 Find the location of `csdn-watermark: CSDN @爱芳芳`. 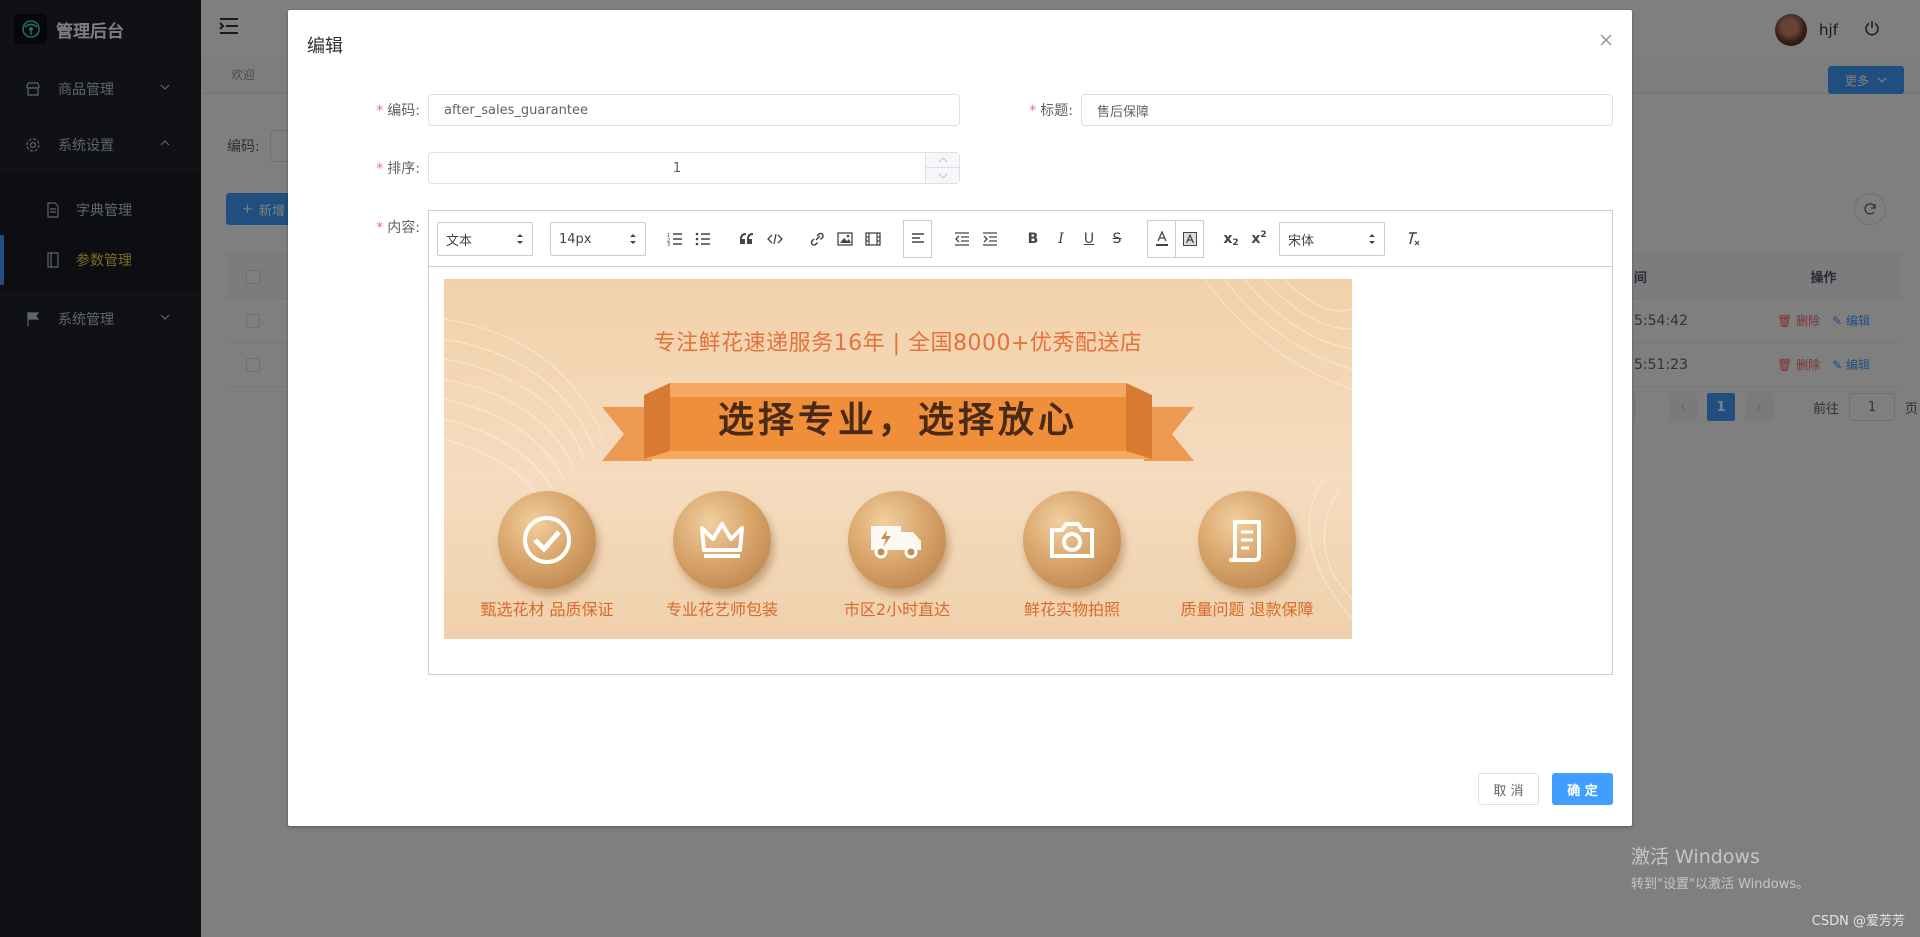

csdn-watermark: CSDN @爱芳芳 is located at coordinates (1858, 921).